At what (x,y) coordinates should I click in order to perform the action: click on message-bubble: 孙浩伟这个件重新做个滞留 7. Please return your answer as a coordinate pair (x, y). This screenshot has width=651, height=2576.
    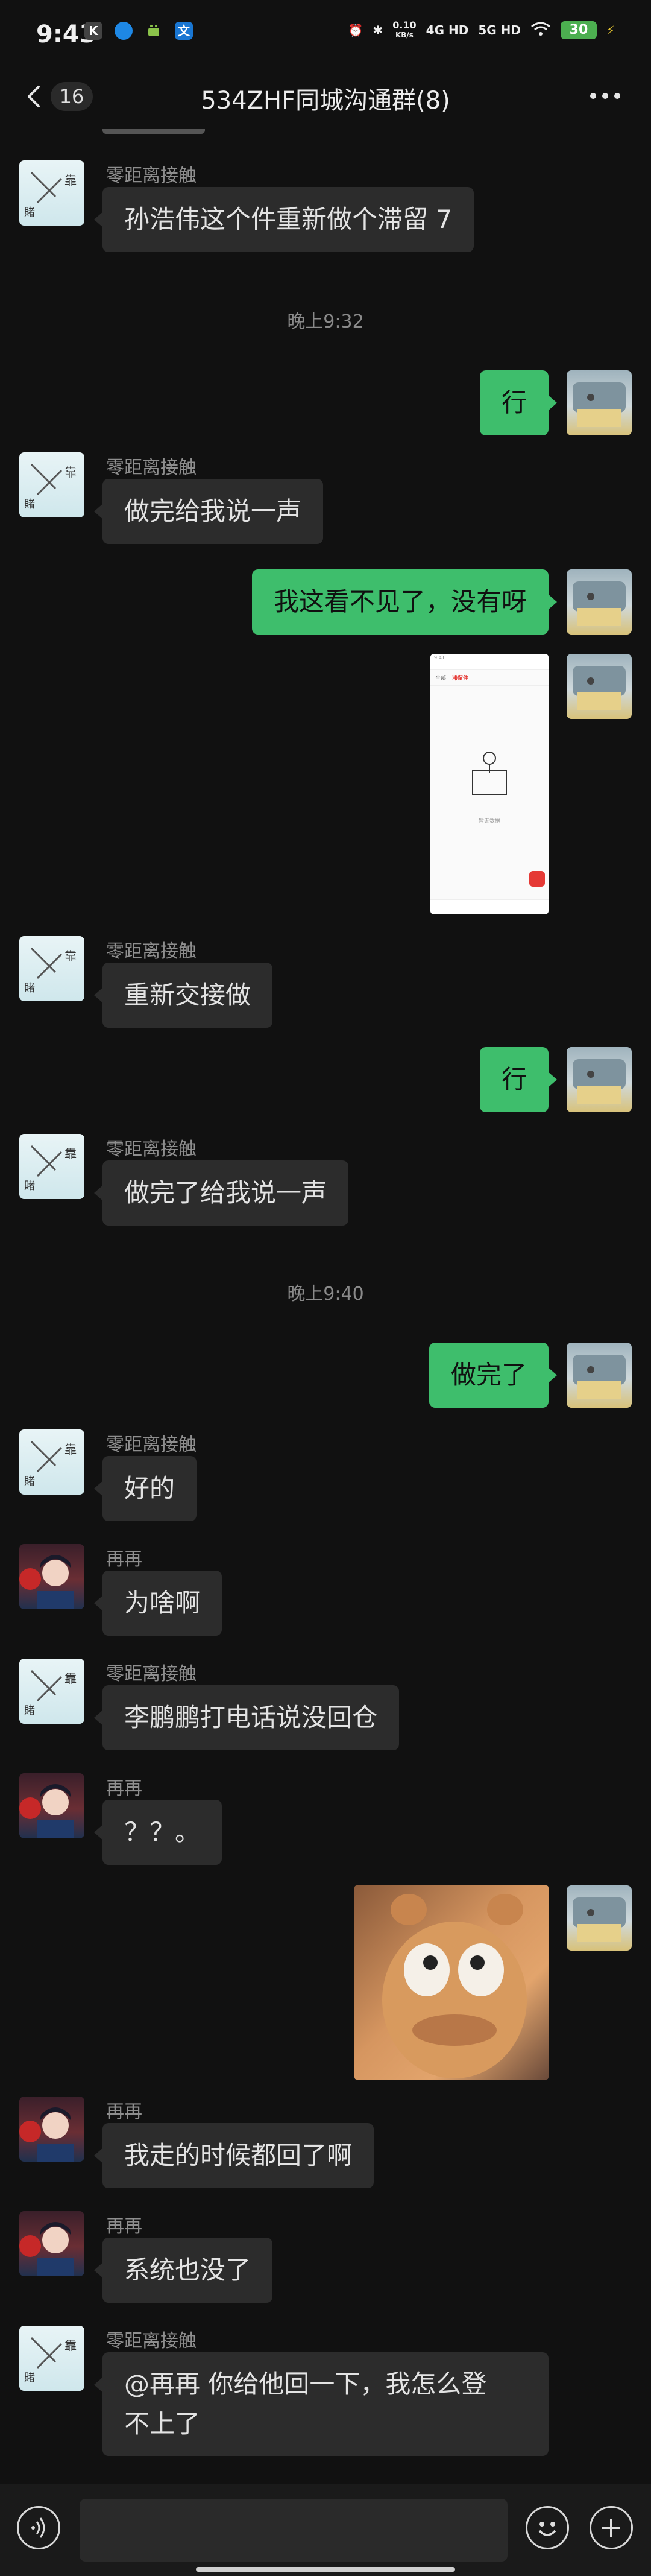
    Looking at the image, I should click on (283, 219).